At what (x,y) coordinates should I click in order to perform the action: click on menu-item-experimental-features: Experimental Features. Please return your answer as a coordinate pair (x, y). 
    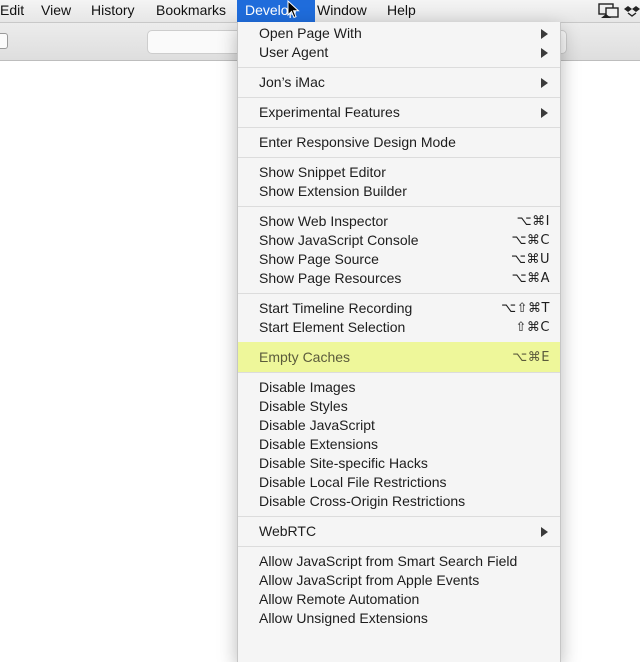
    Looking at the image, I should click on (399, 112).